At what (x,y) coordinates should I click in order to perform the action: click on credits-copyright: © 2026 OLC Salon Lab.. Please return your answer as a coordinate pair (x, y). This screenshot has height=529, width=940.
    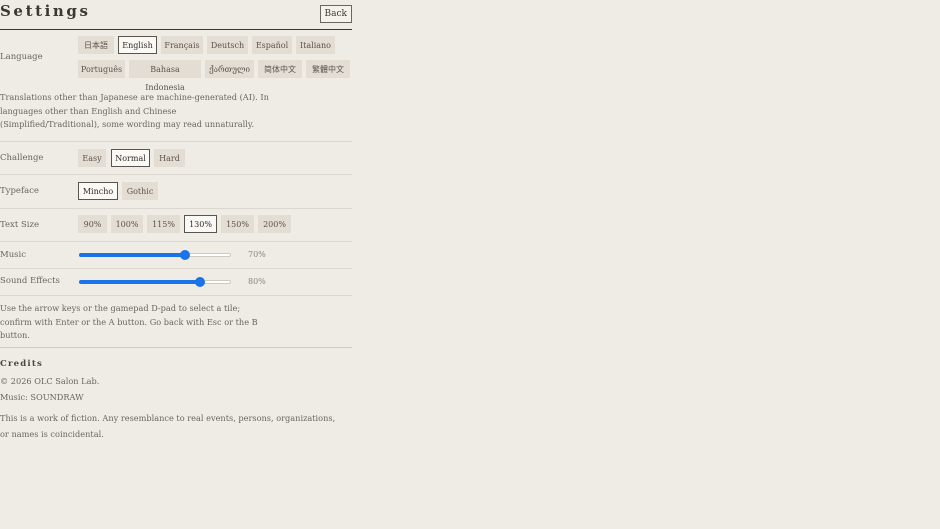
    Looking at the image, I should click on (50, 381).